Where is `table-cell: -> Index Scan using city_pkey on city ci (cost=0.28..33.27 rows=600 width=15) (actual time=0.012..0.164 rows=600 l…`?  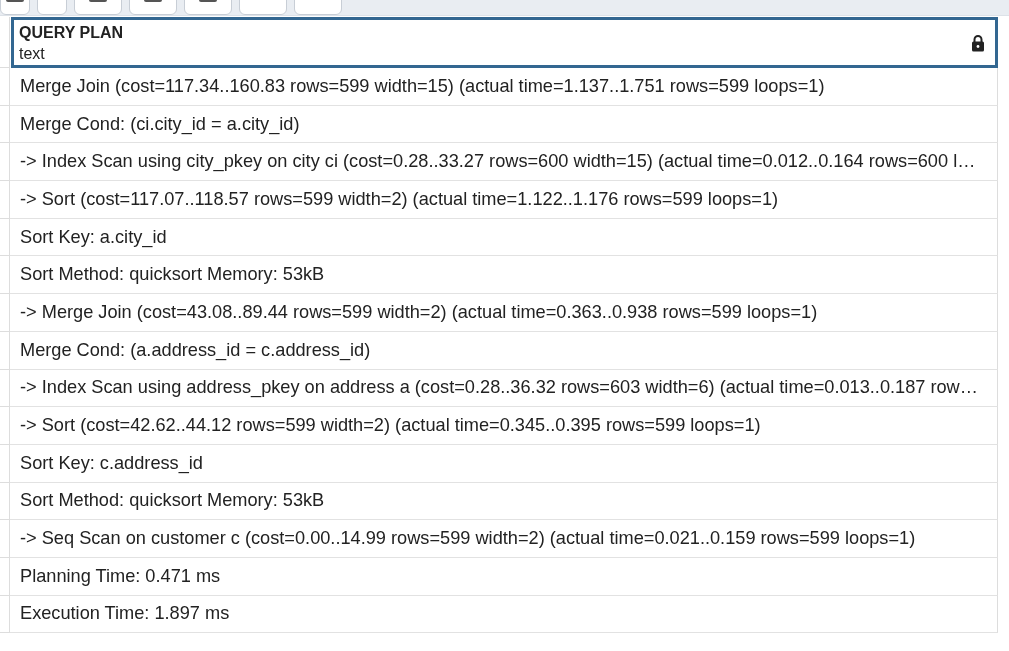 table-cell: -> Index Scan using city_pkey on city ci (cost=0.28..33.27 rows=600 width=15) (actual time=0.012..0.164 rows=600 l… is located at coordinates (504, 162).